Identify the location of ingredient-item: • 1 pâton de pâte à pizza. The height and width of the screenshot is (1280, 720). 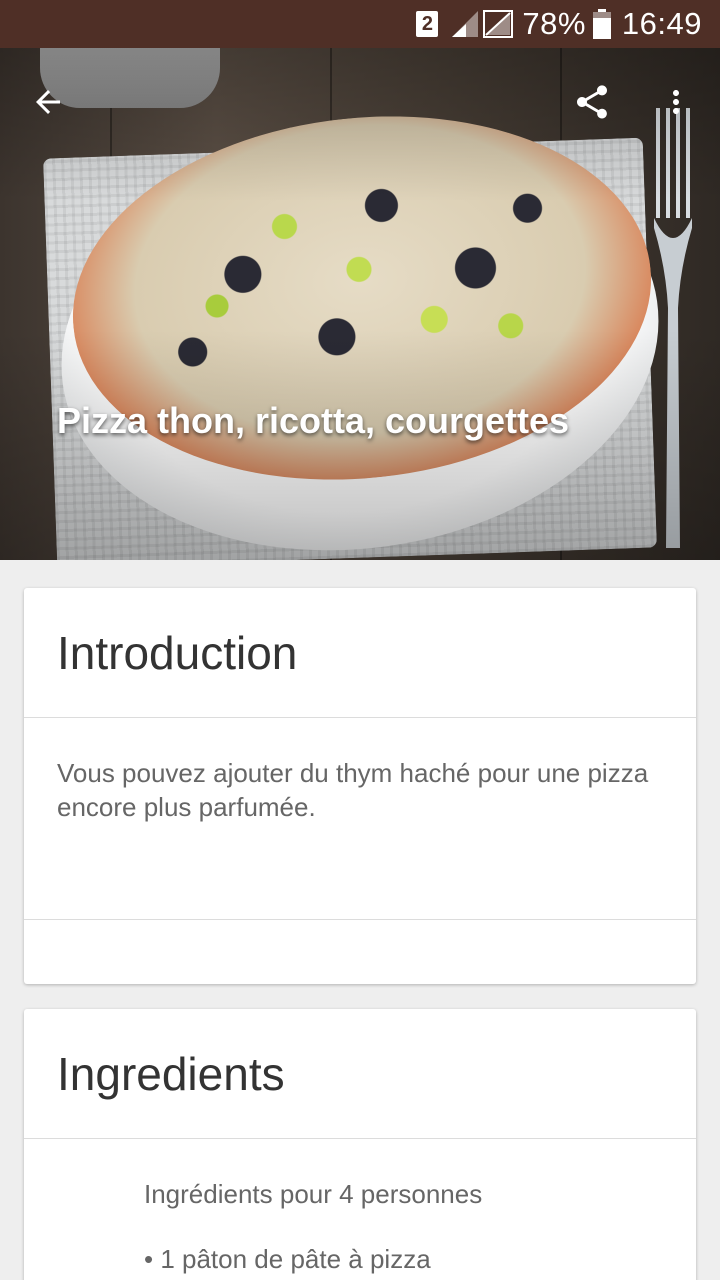
(287, 1259).